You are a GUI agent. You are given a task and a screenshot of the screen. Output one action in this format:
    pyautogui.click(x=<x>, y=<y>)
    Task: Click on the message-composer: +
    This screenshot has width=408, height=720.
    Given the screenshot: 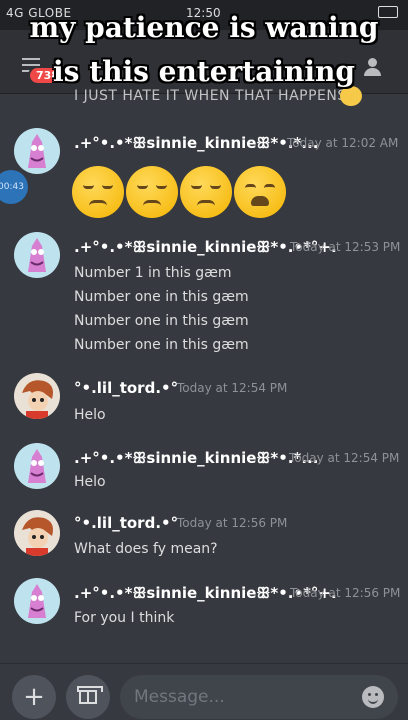 What is the action you would take?
    pyautogui.click(x=204, y=691)
    